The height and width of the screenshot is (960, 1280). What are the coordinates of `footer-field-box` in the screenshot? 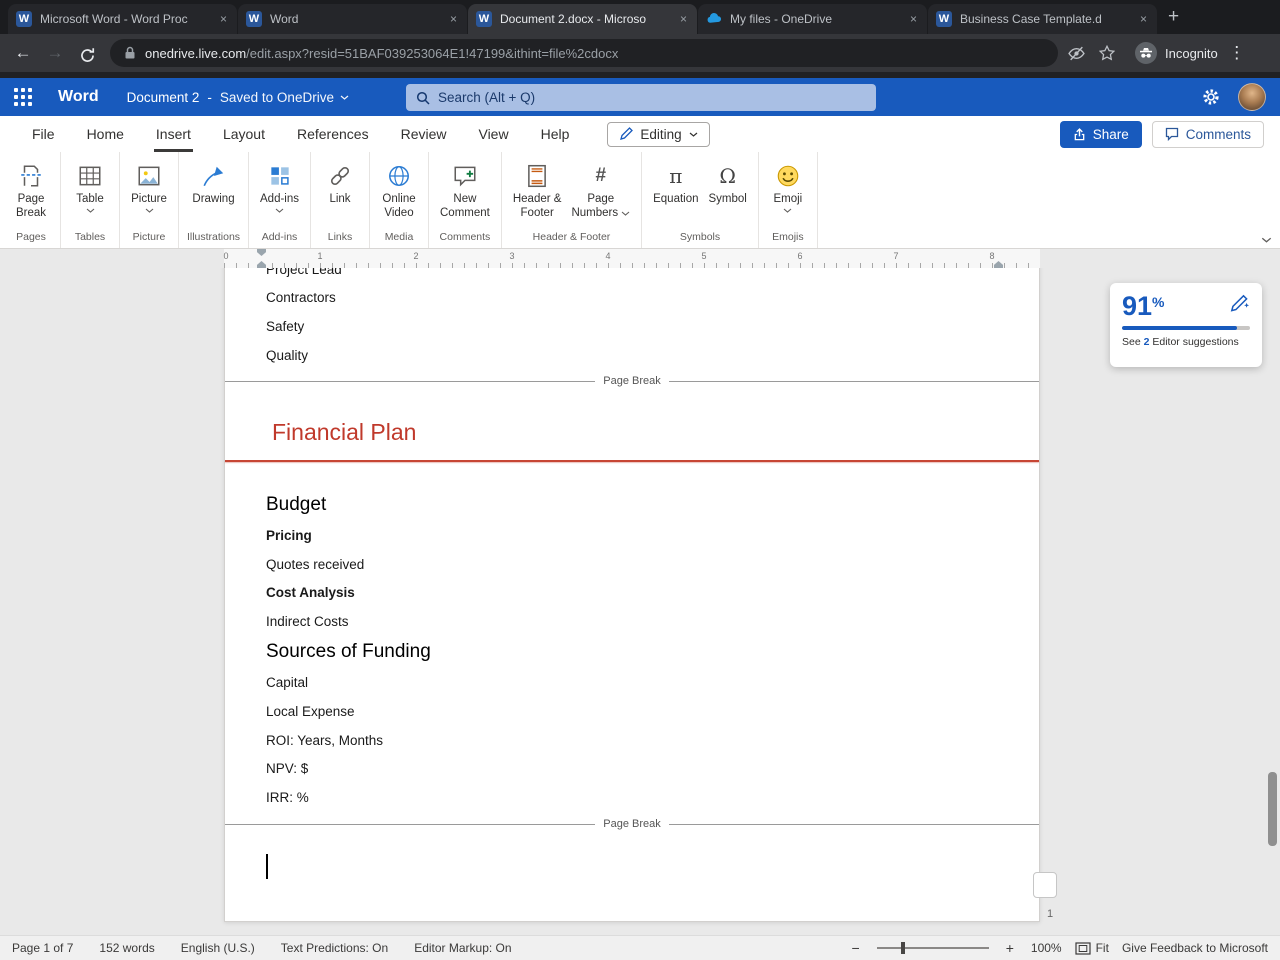 It's located at (1045, 885).